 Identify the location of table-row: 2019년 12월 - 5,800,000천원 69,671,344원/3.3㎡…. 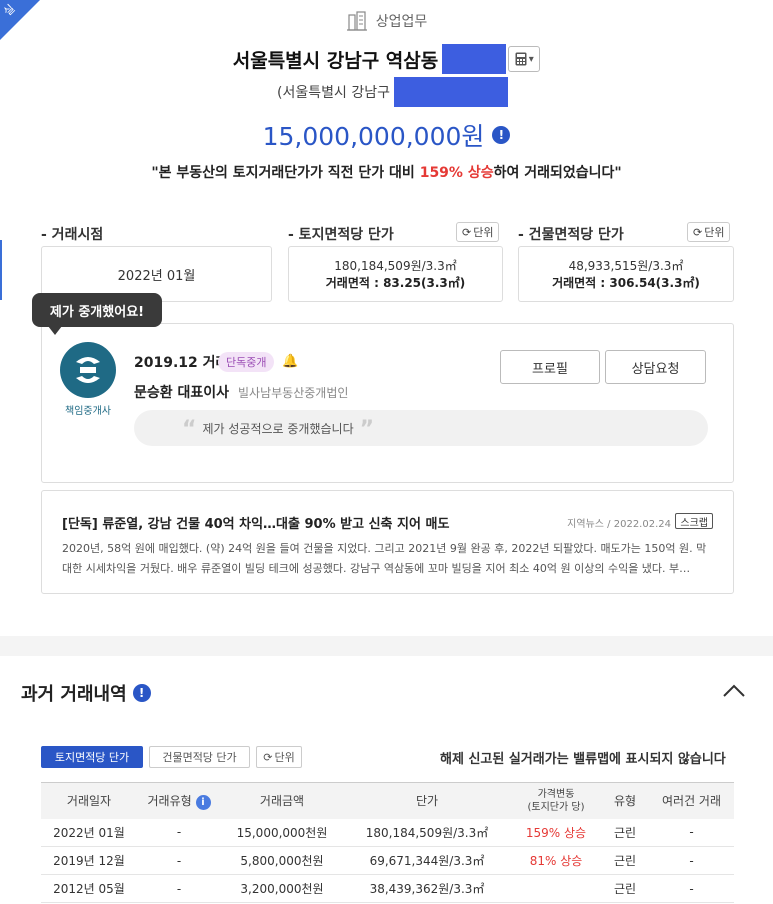
(387, 860).